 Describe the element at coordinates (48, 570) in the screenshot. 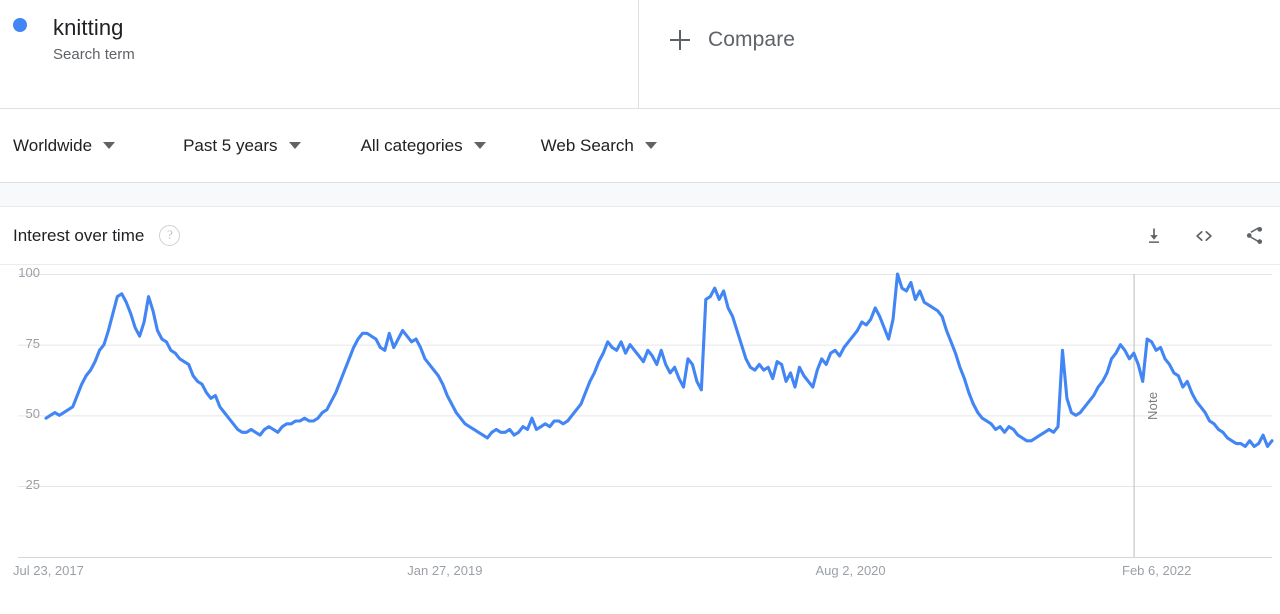

I see `x-axis-tick: Jul 23, 2017` at that location.